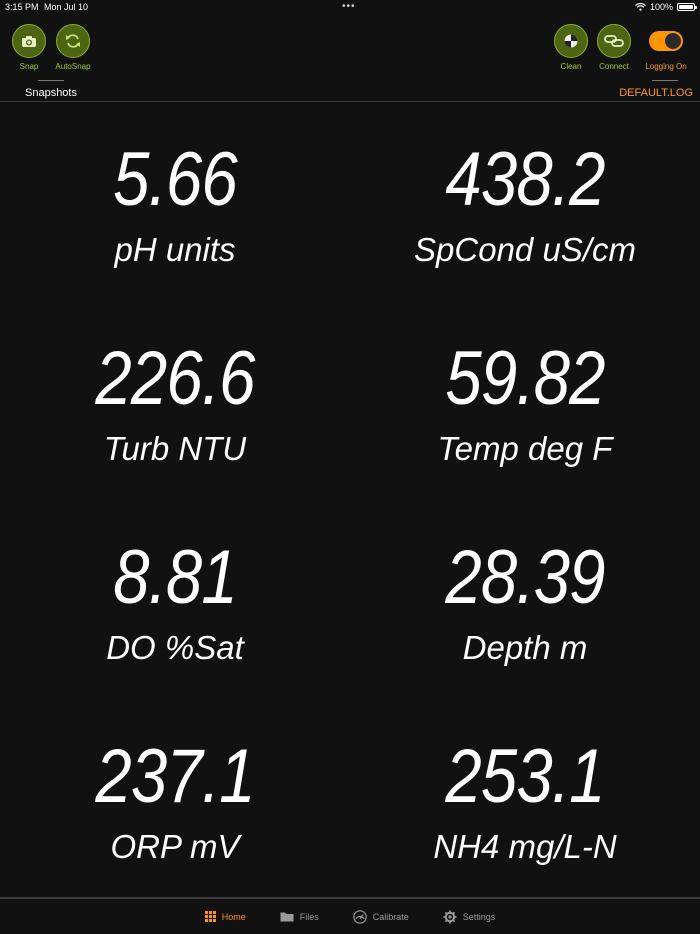 The height and width of the screenshot is (934, 700). I want to click on reading-unit: DO %Sat, so click(175, 647).